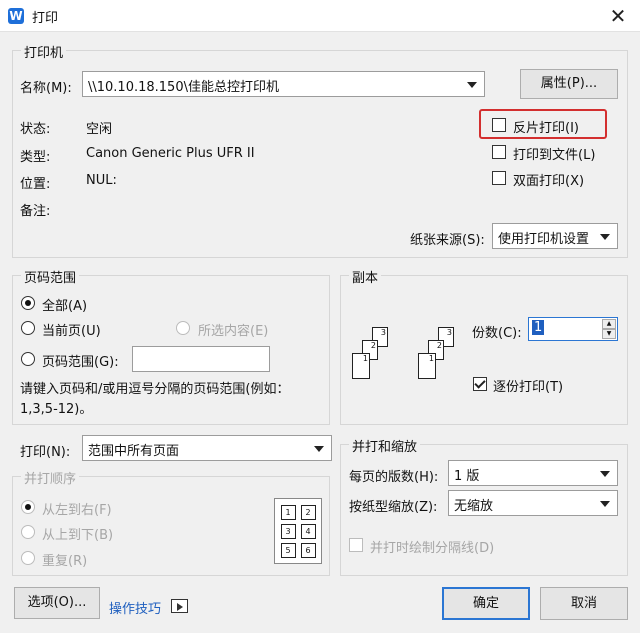 The width and height of the screenshot is (640, 633). I want to click on print-to-file-checkbox, so click(499, 152).